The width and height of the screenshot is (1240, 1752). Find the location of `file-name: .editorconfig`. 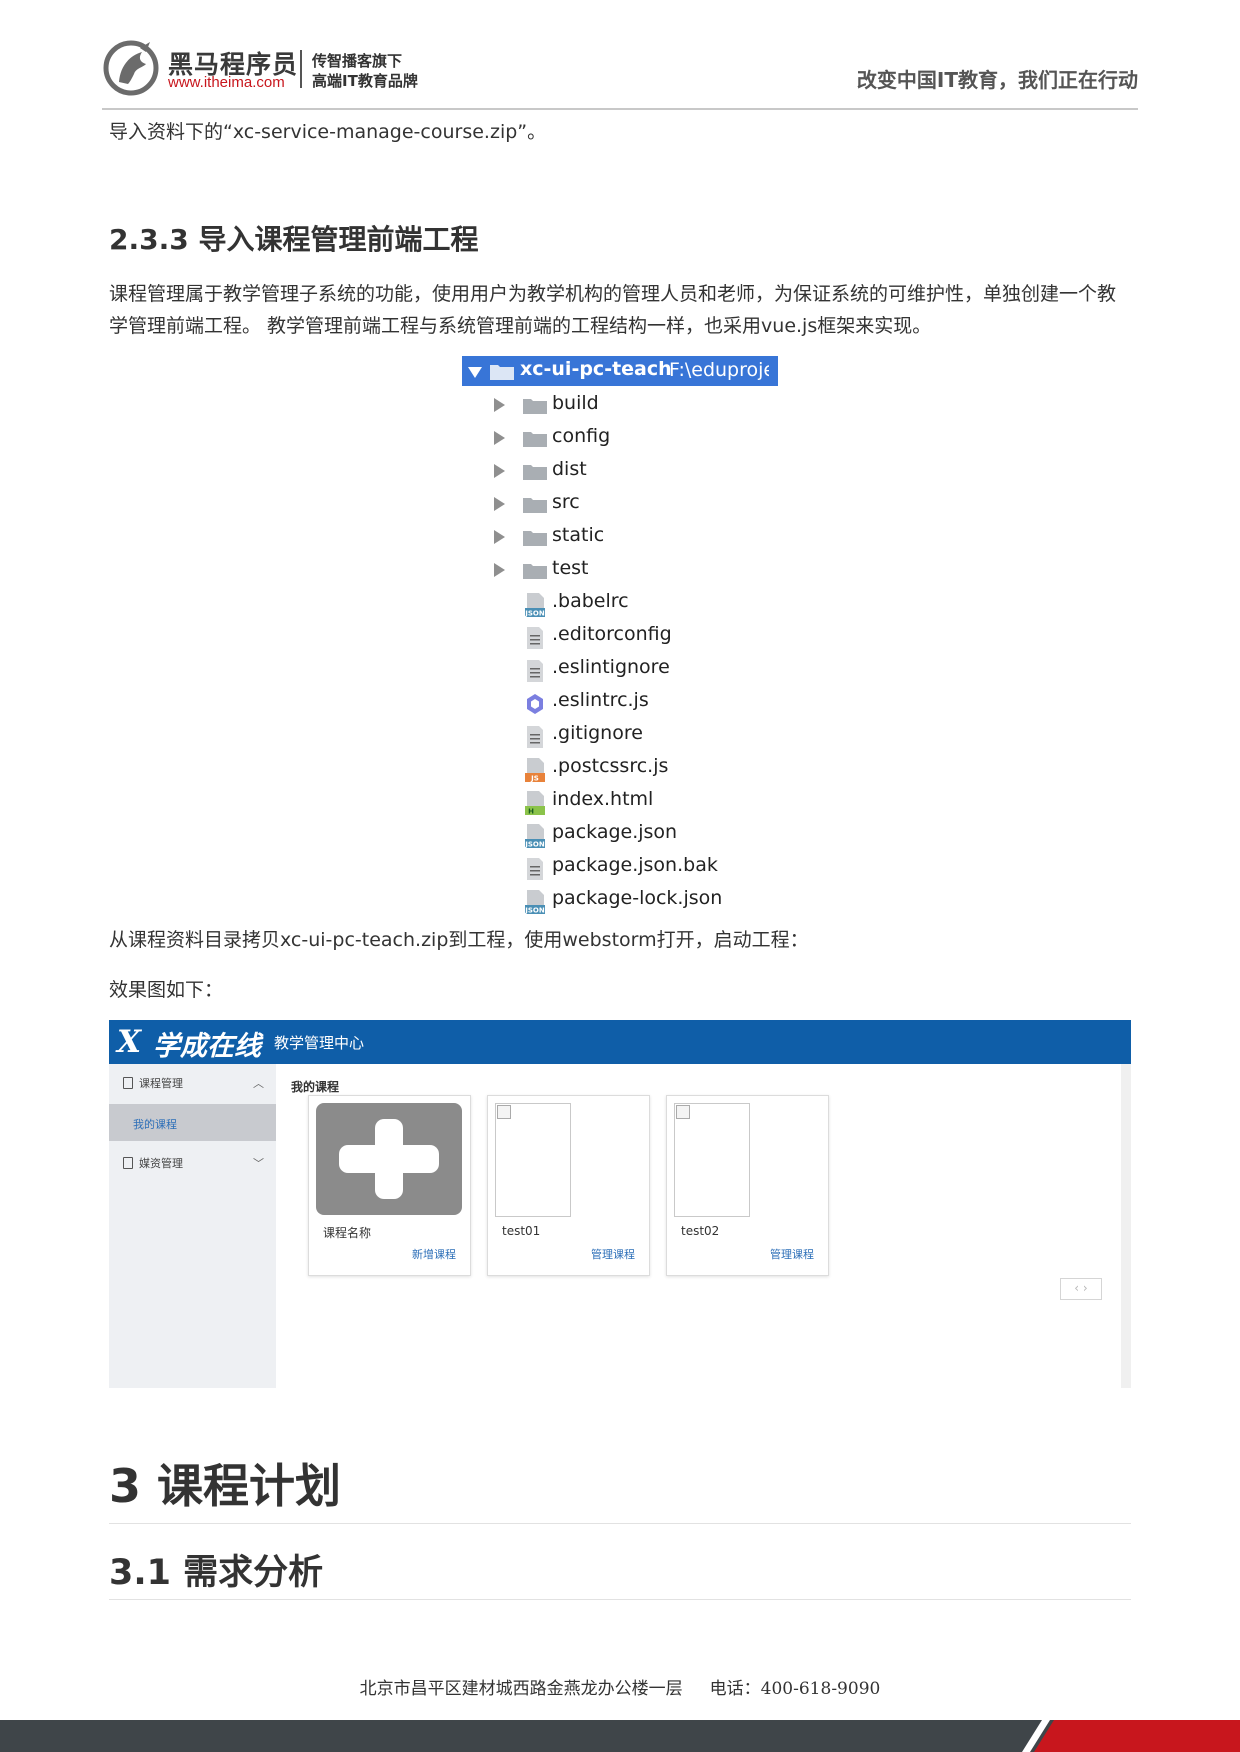

file-name: .editorconfig is located at coordinates (612, 634).